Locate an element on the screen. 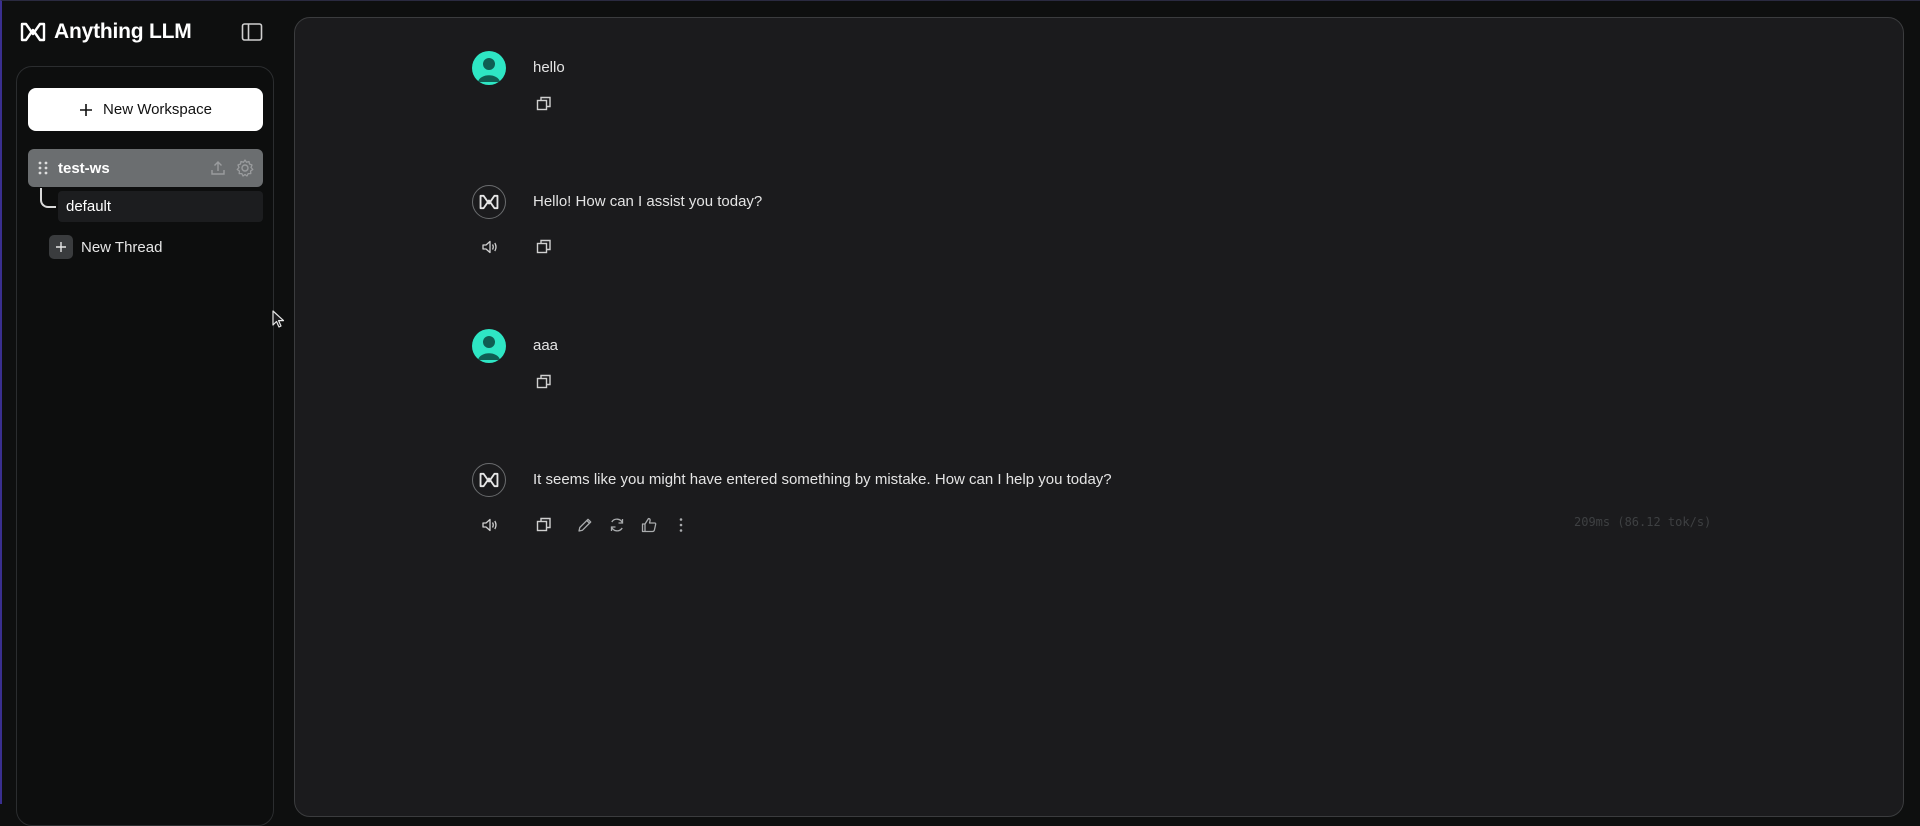 Image resolution: width=1920 pixels, height=826 pixels. refresh-icon is located at coordinates (617, 525).